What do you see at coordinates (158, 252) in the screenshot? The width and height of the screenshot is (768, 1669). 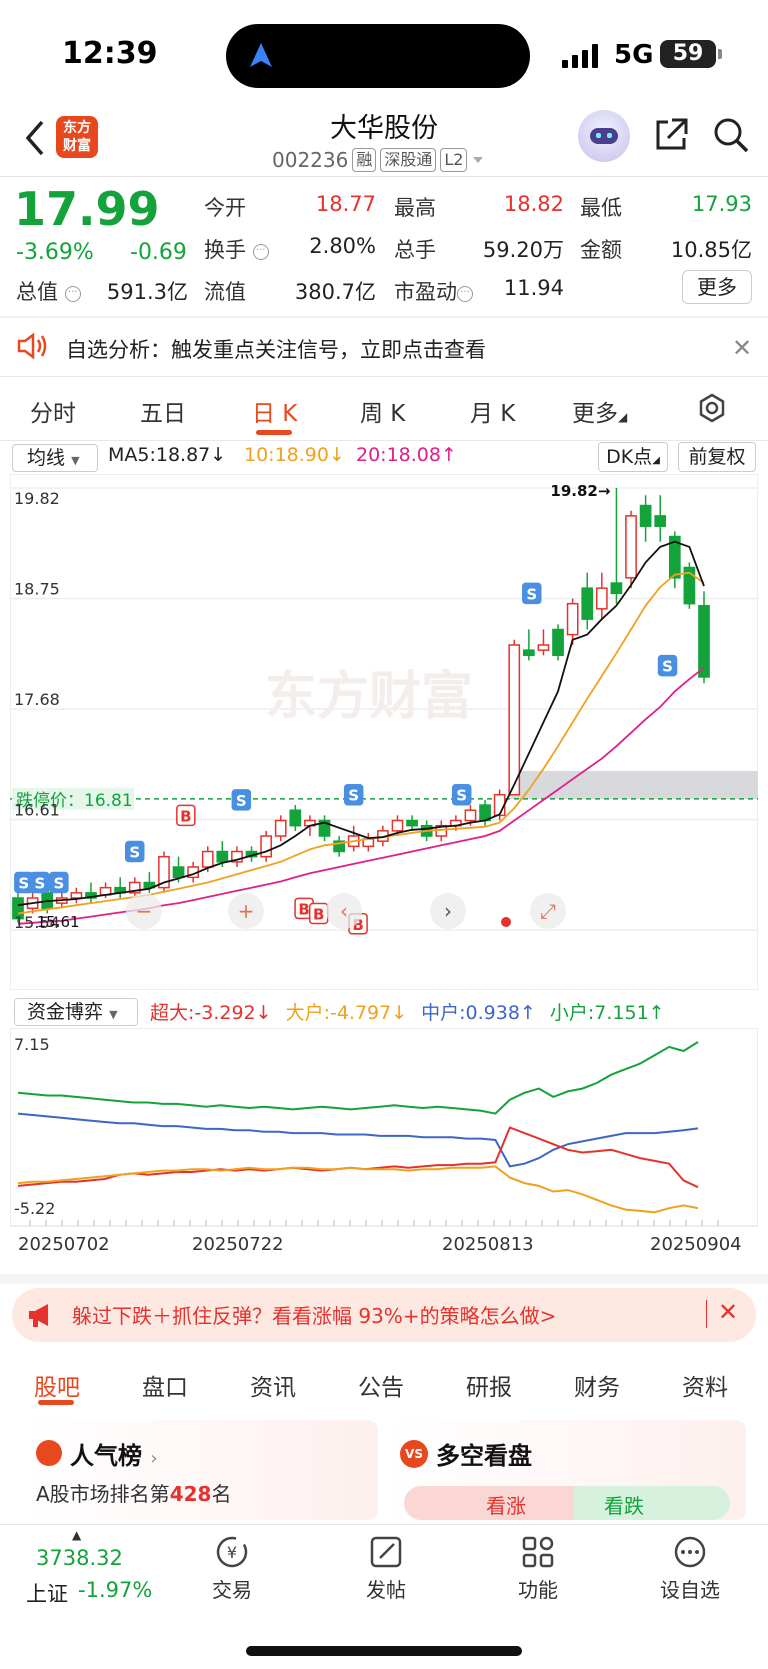 I see `change-amount: -0.69` at bounding box center [158, 252].